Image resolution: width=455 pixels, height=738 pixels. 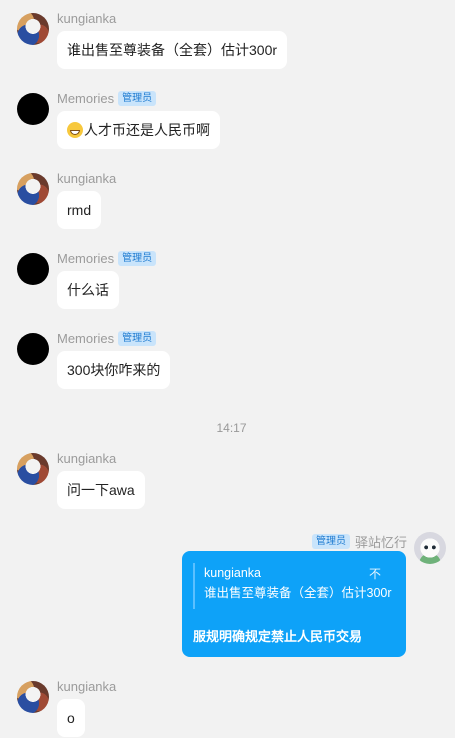 I want to click on timestamp: 14:17, so click(x=231, y=428).